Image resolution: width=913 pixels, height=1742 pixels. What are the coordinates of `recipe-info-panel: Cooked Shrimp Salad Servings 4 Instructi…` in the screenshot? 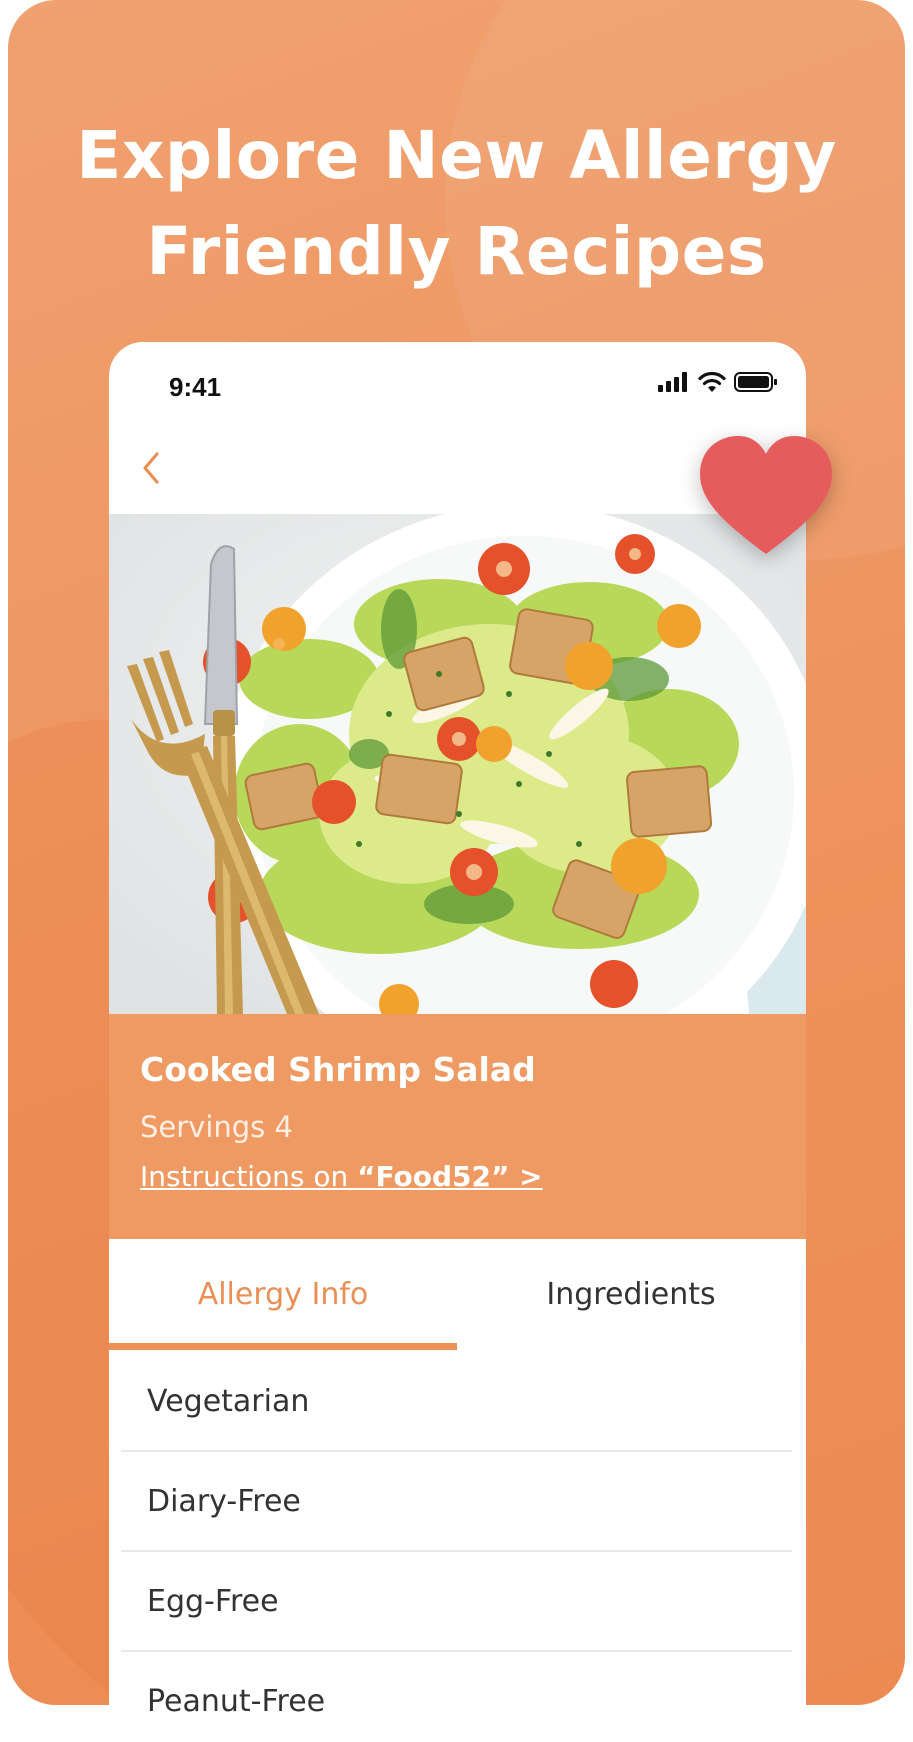 It's located at (457, 1126).